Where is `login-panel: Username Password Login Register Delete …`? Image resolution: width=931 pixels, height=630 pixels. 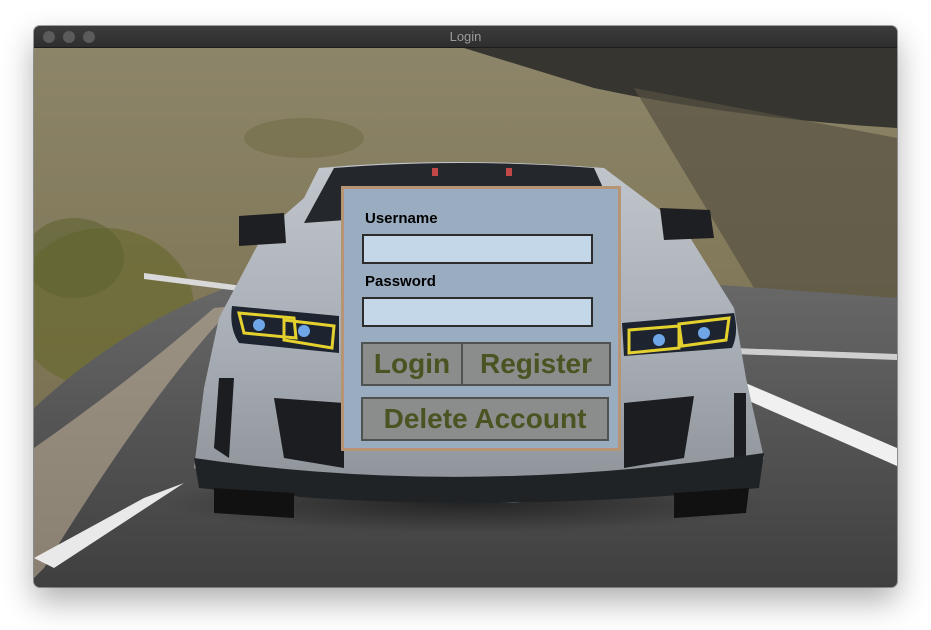
login-panel: Username Password Login Register Delete … is located at coordinates (481, 318).